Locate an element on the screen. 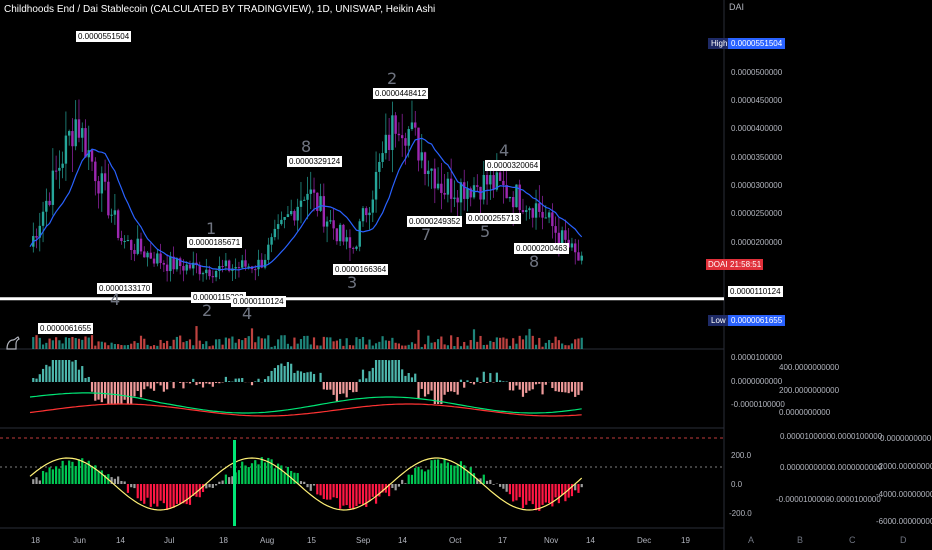 This screenshot has height=550, width=932. price-tick: 0.0000300000 is located at coordinates (757, 185).